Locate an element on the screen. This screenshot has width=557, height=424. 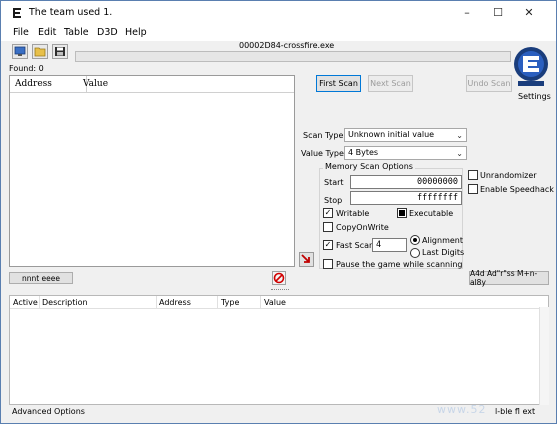
speedhack-label: Enable Speedhack is located at coordinates (517, 189).